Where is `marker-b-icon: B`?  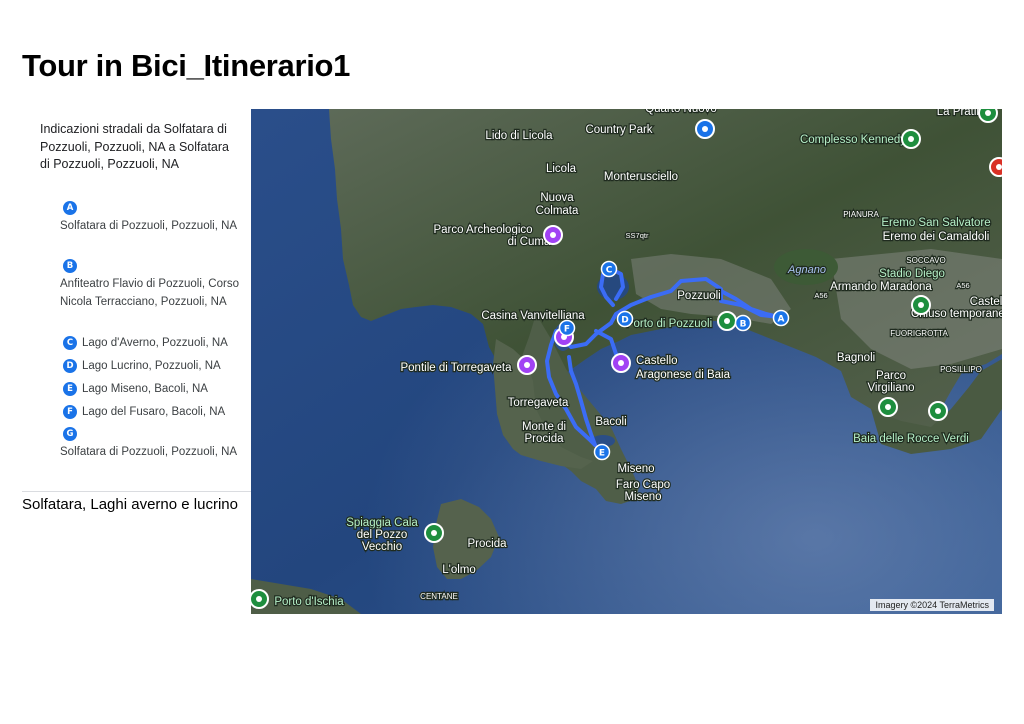 marker-b-icon: B is located at coordinates (70, 265).